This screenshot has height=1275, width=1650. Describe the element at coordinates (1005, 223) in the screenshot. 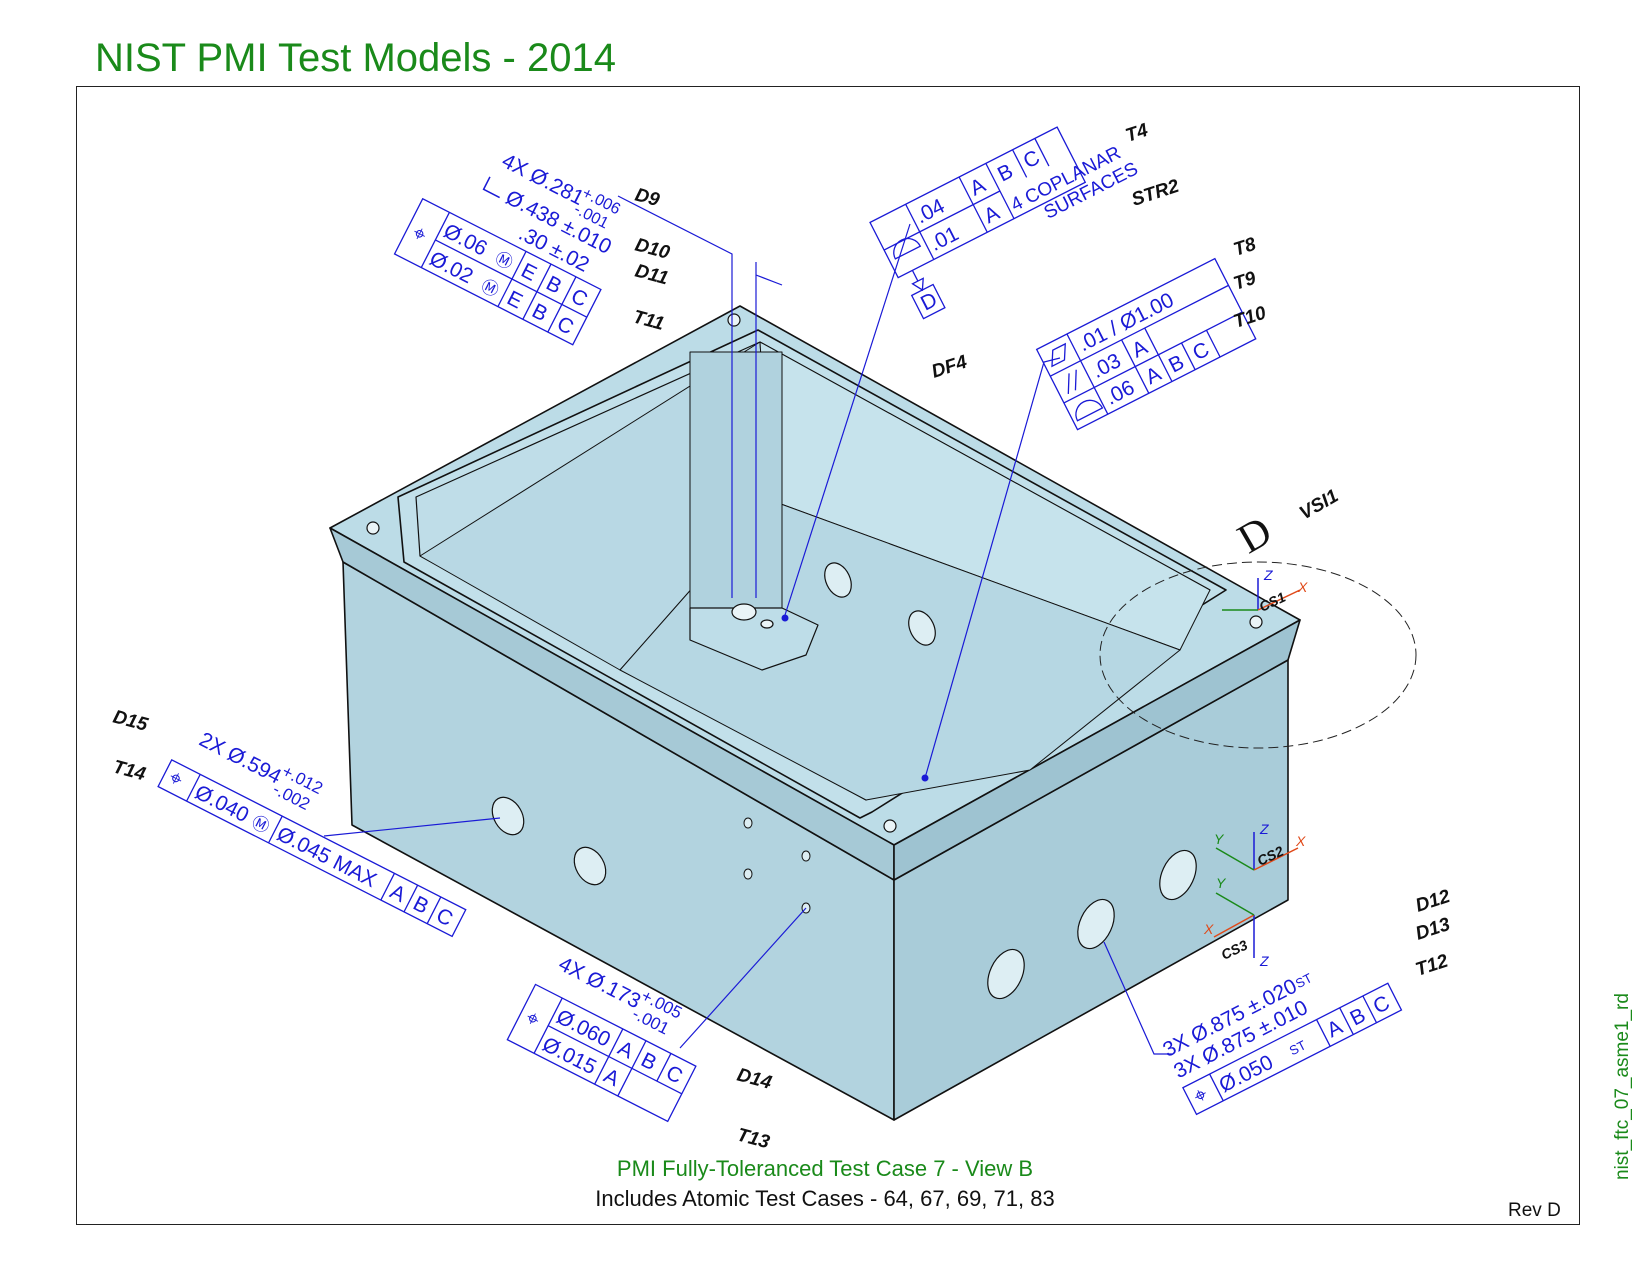

I see `callout-profile: .04 A B C .01 A 4 COPLANAR SURFACES D` at that location.